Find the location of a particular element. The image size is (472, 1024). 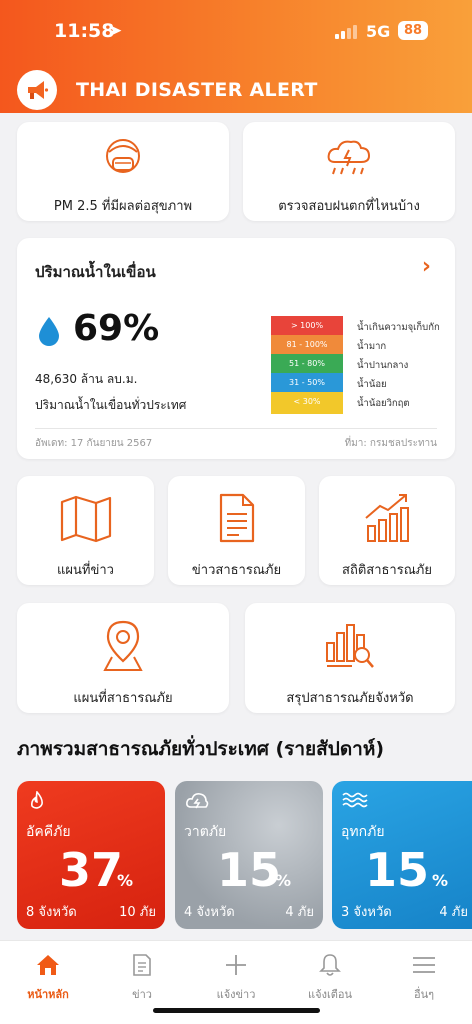

tab-label: อื่นๆ is located at coordinates (424, 994).